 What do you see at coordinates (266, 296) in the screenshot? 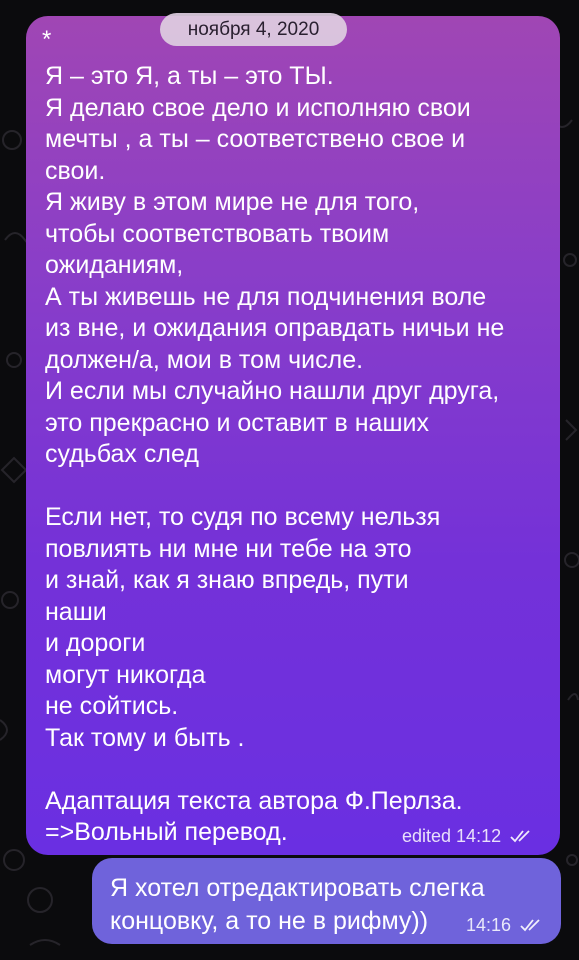
I see `message-line: А ты живешь не для подчинения воле` at bounding box center [266, 296].